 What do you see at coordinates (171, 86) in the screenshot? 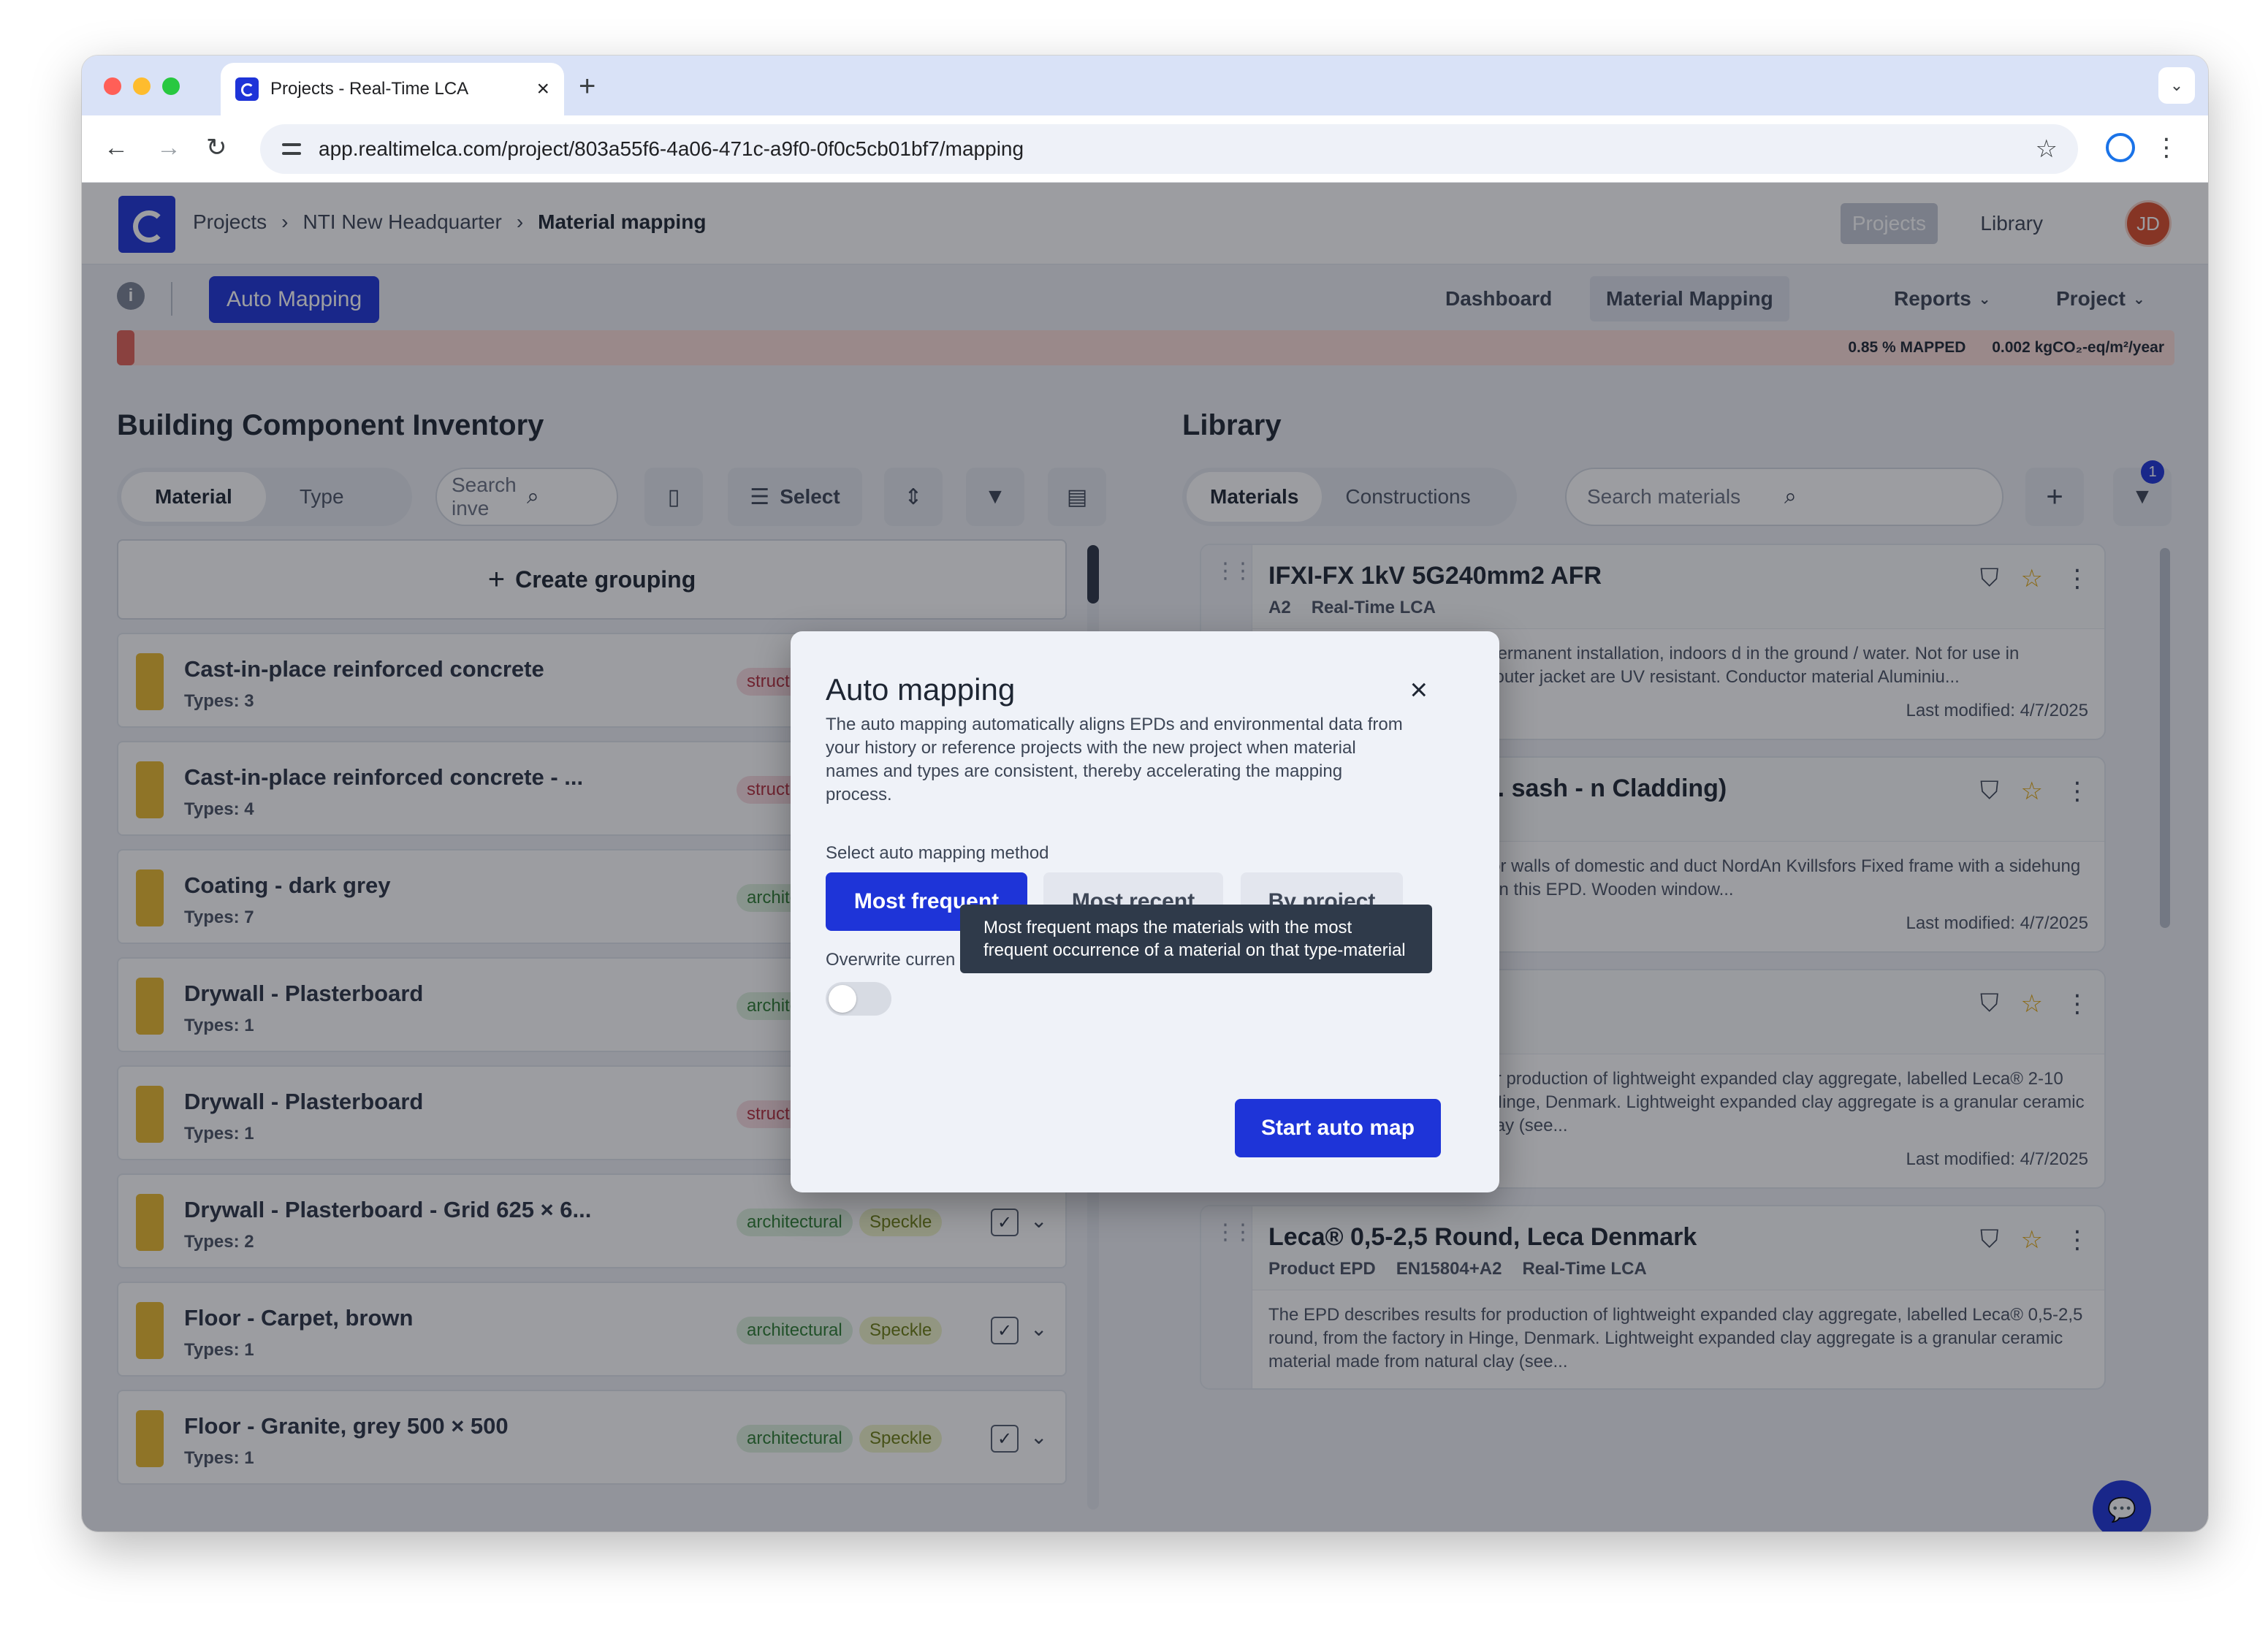
I see `maximize-window-button` at bounding box center [171, 86].